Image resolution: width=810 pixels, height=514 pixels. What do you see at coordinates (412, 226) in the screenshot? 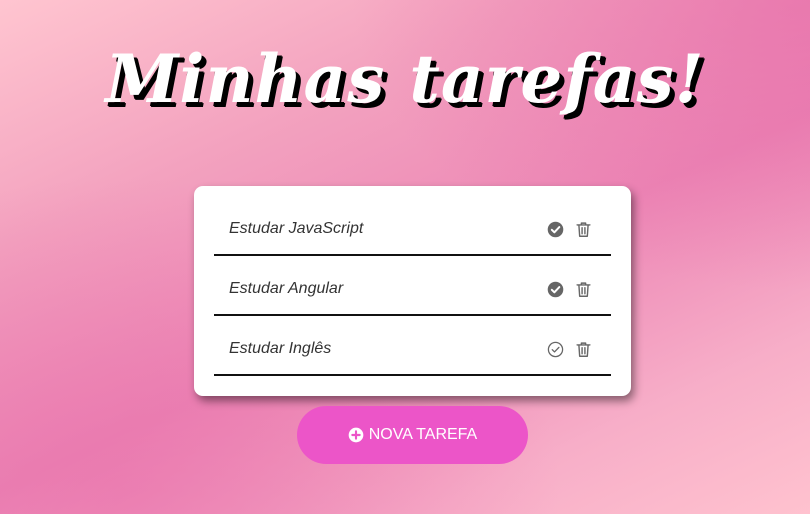
I see `task-item: Estudar JavaScript` at bounding box center [412, 226].